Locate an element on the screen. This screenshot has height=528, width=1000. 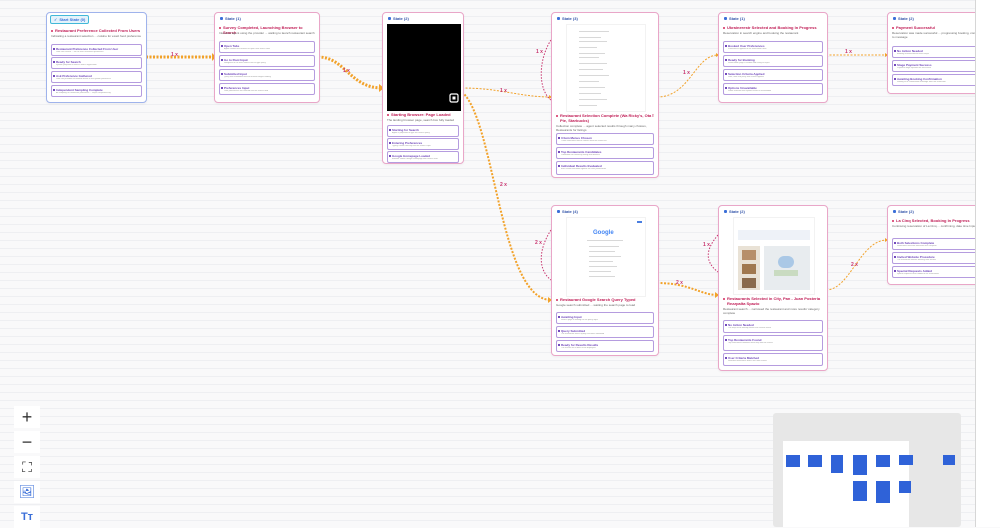
node-title: Restaurant Google Search Query Typed is located at coordinates (605, 299).